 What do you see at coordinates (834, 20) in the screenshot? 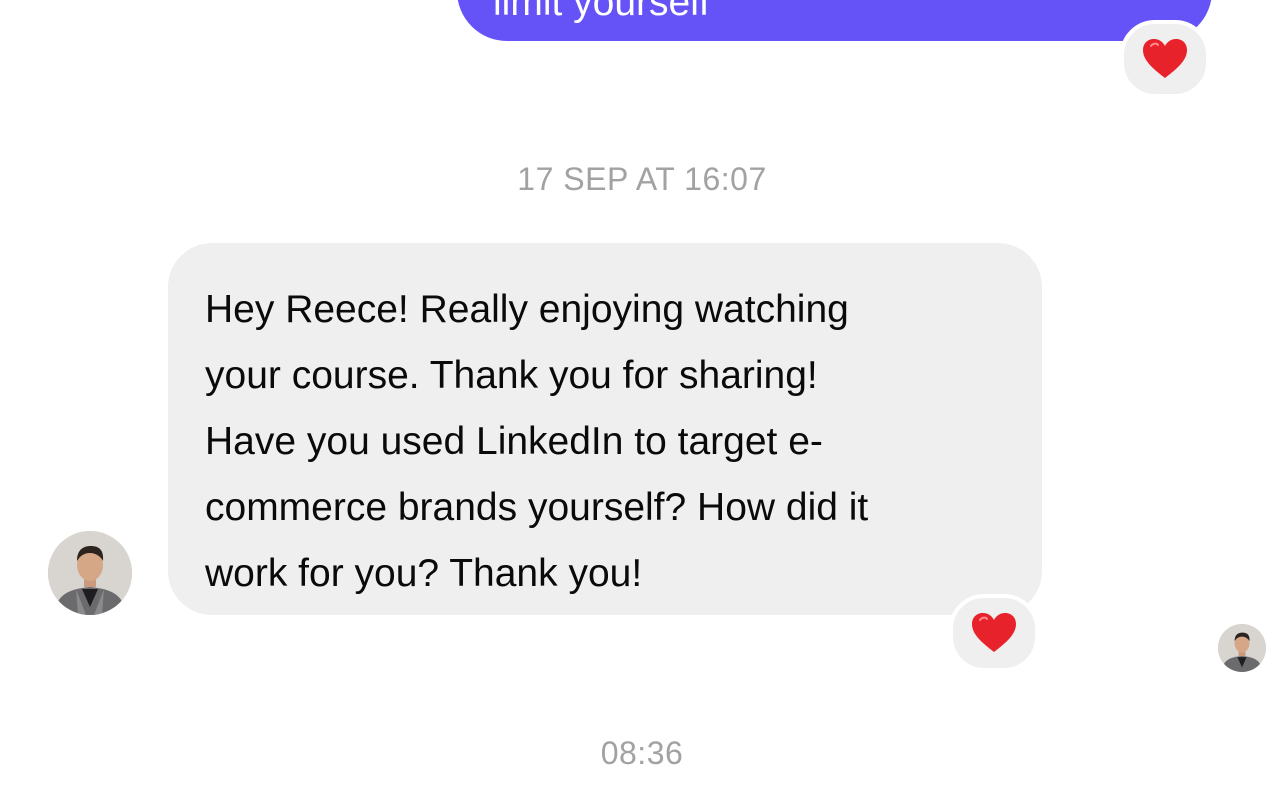
I see `outgoing-message-bubble: limit yourself` at bounding box center [834, 20].